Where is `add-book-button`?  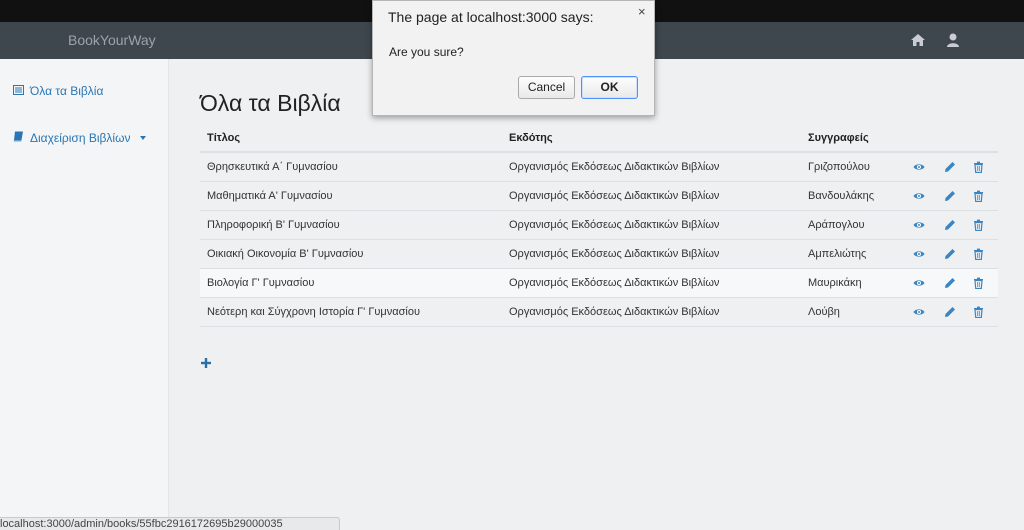
add-book-button is located at coordinates (207, 364).